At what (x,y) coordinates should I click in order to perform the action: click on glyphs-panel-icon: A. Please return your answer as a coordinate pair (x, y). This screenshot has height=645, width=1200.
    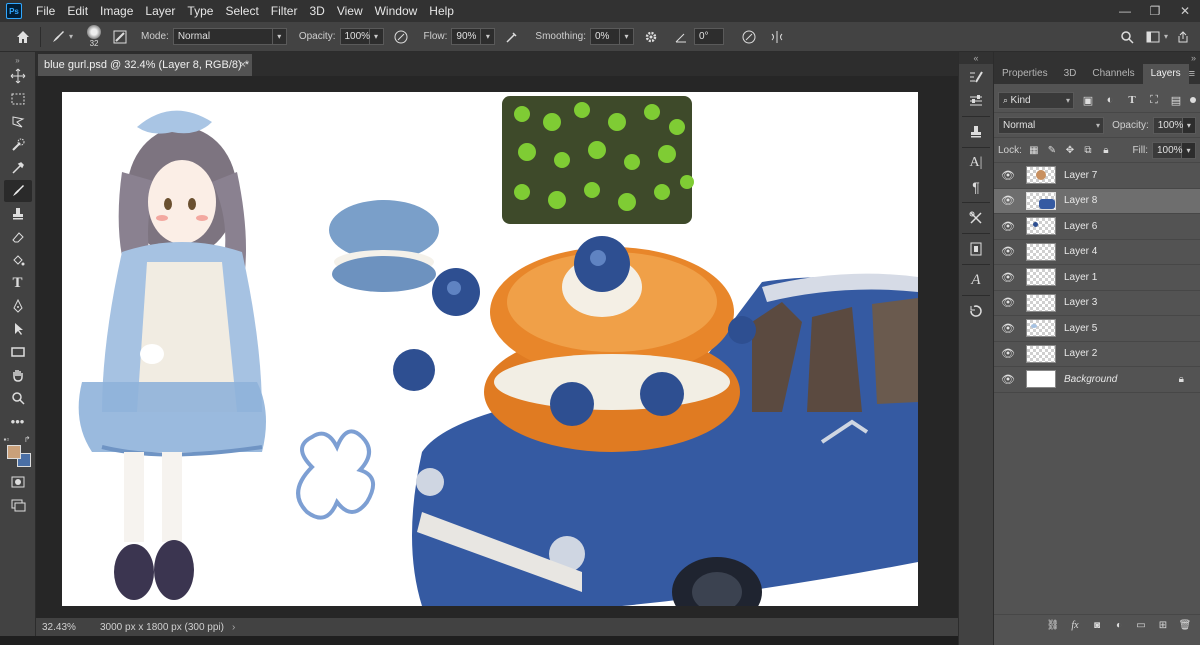
    Looking at the image, I should click on (976, 280).